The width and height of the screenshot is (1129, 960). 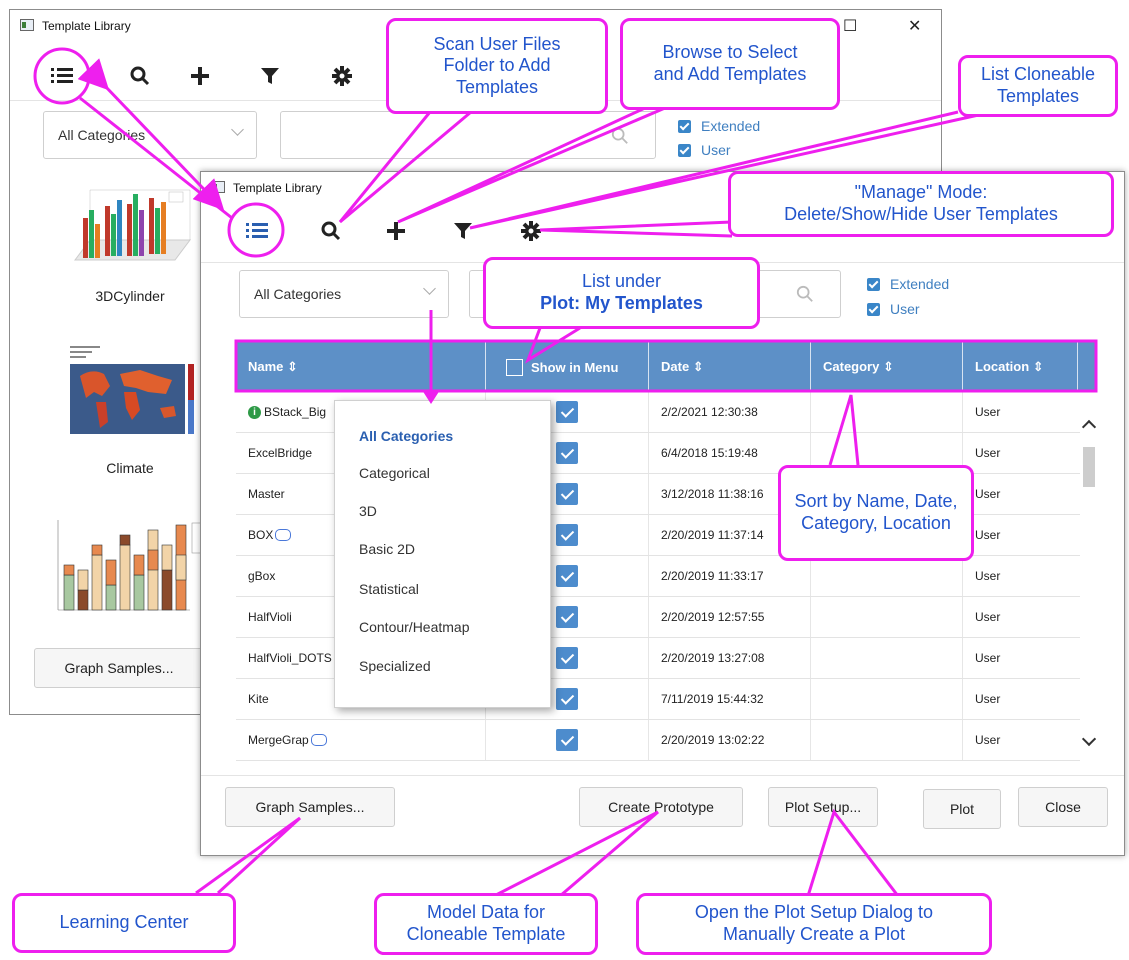 I want to click on callout-list-cloneable: List Cloneable Templates, so click(x=1038, y=86).